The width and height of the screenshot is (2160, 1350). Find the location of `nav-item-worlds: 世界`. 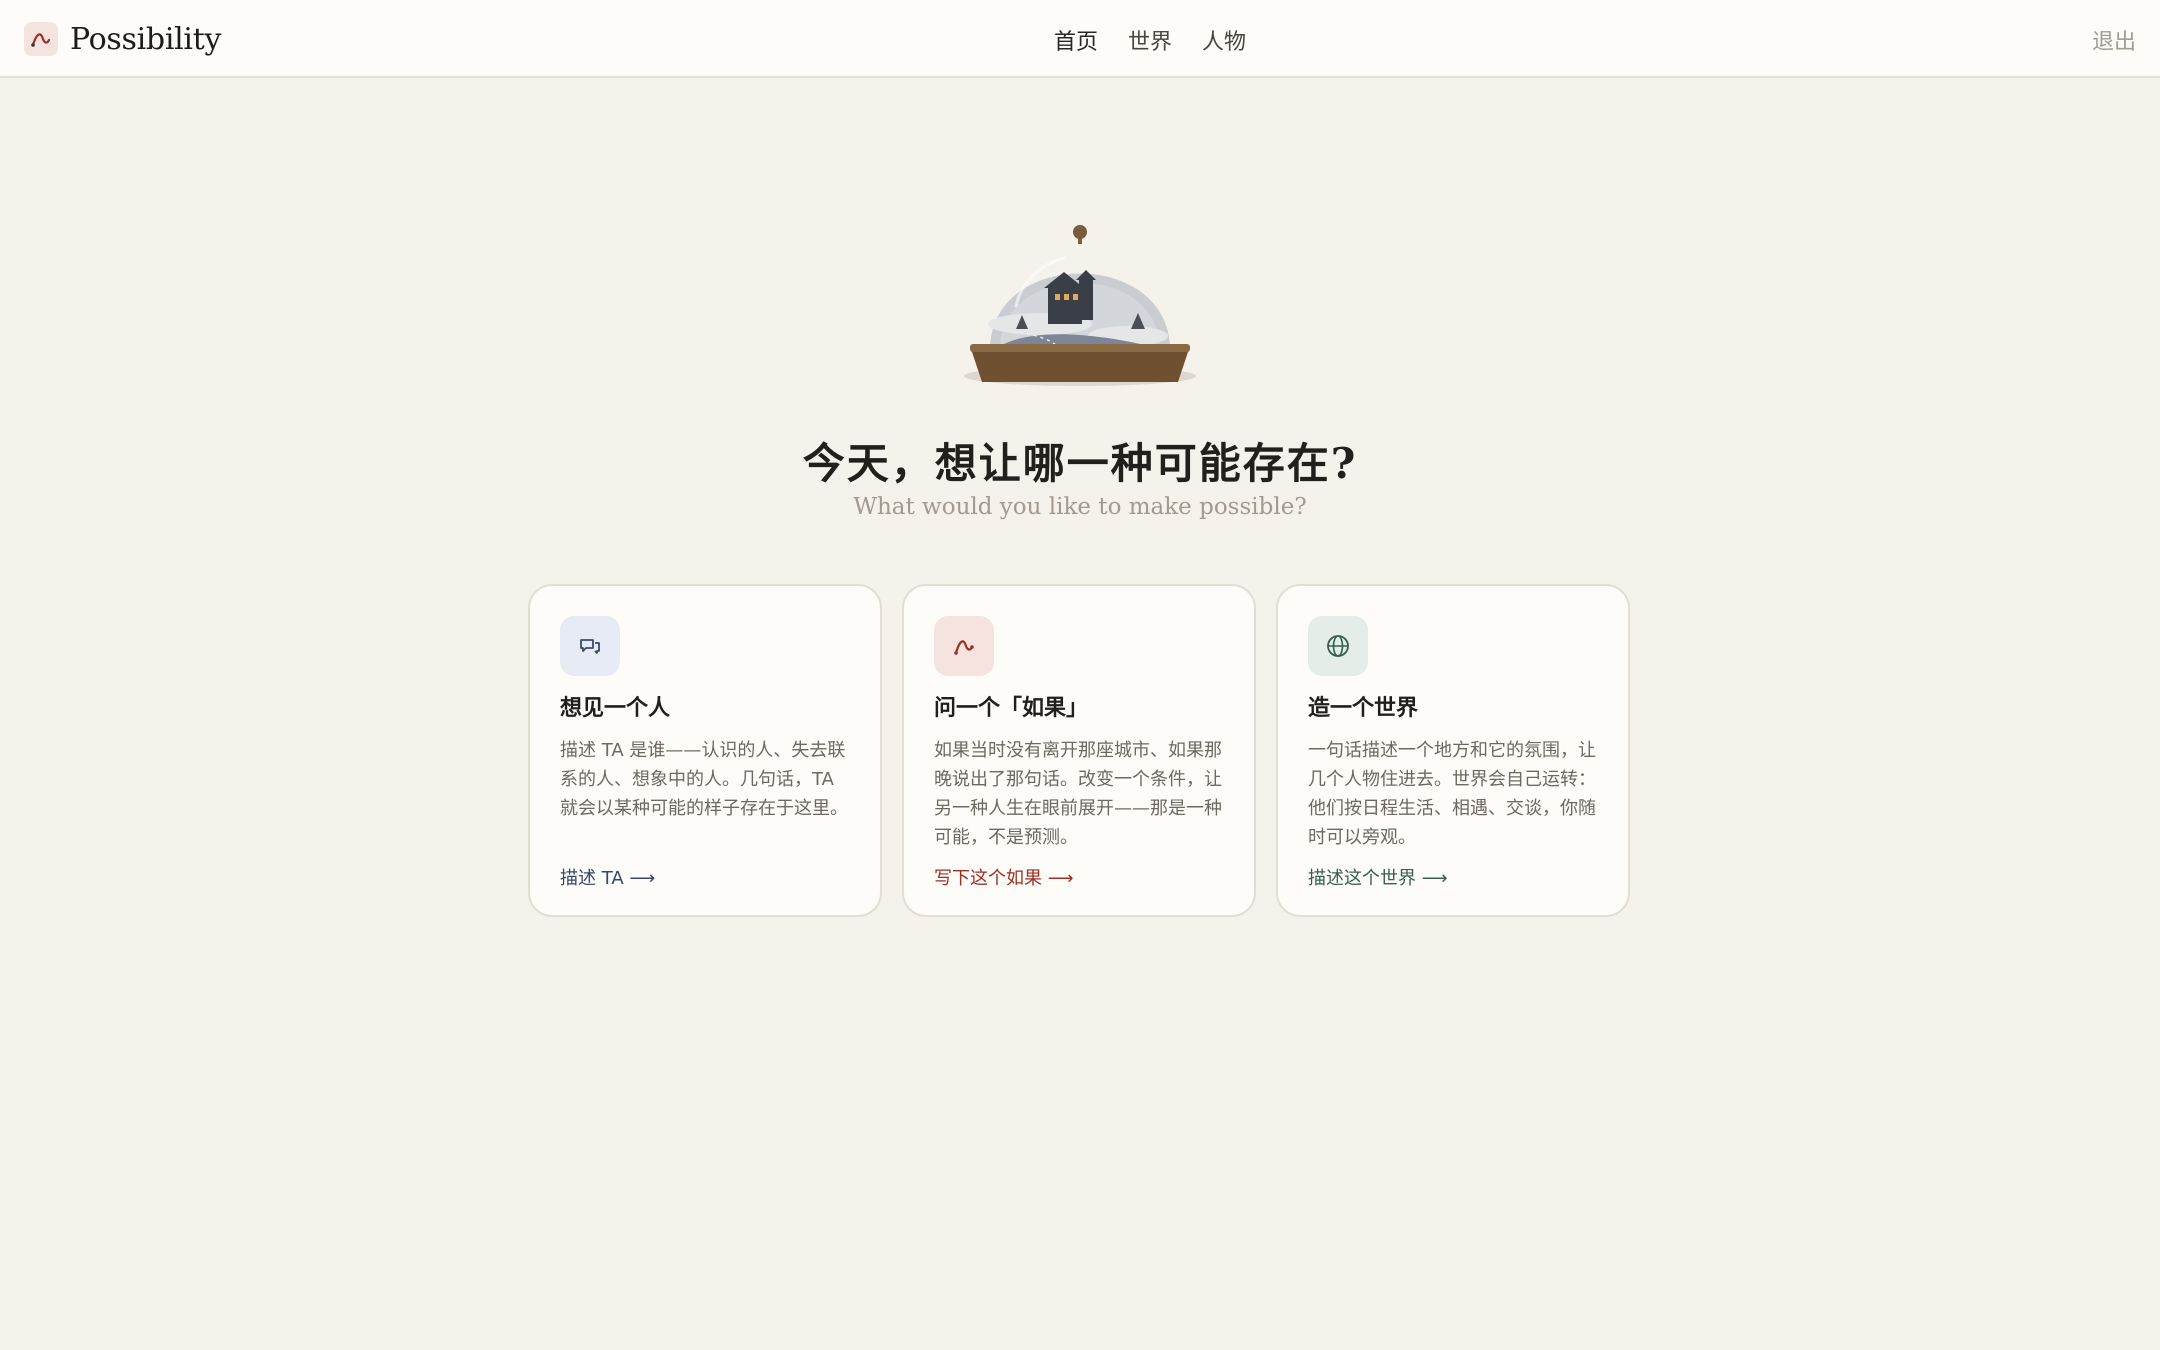

nav-item-worlds: 世界 is located at coordinates (1150, 40).